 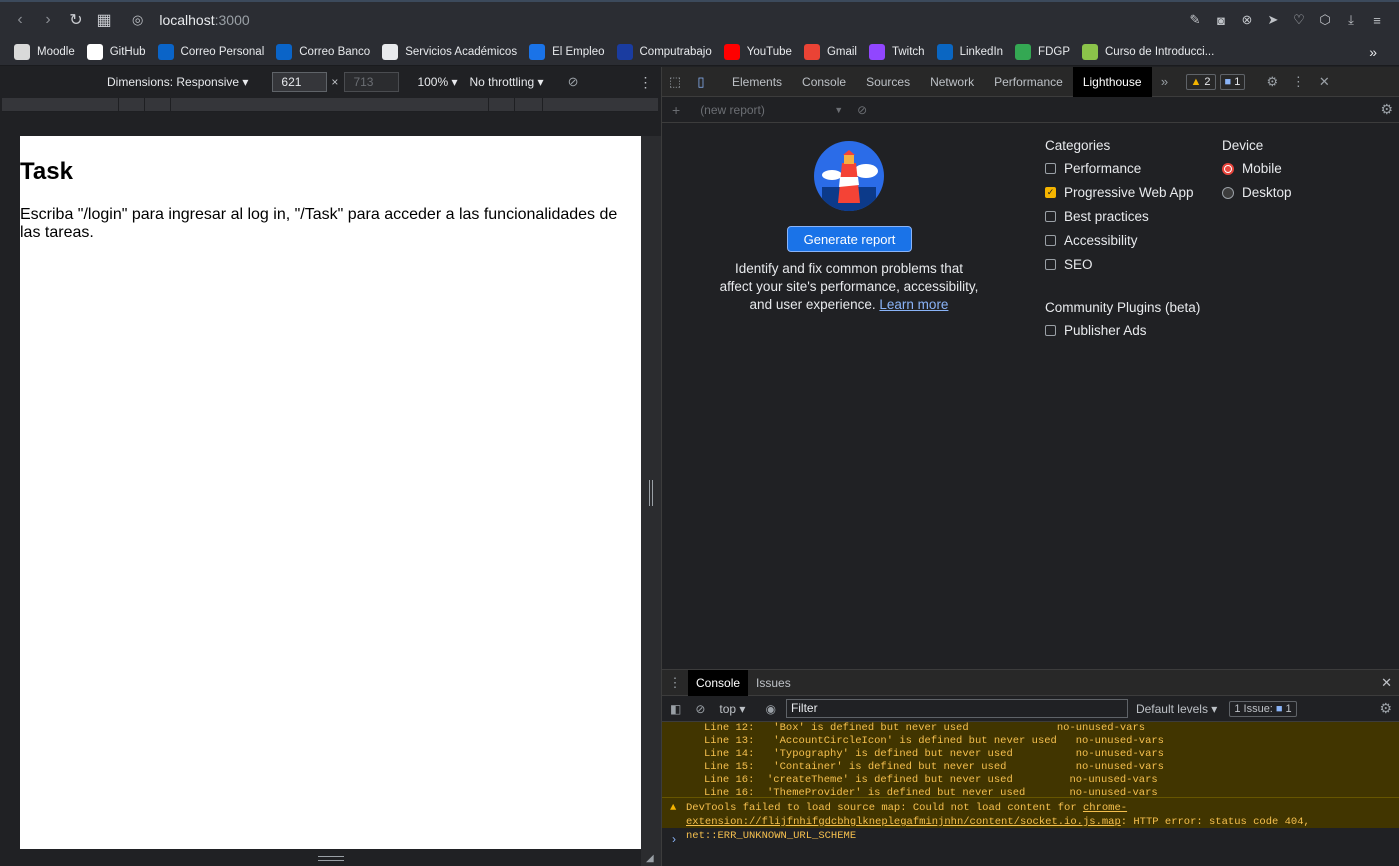 I want to click on device-toggle-icon: ▯, so click(x=701, y=82).